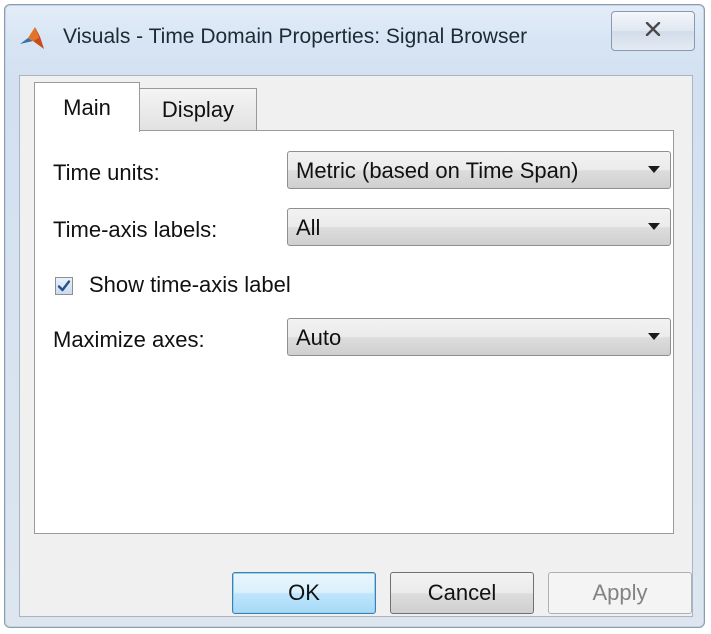 The width and height of the screenshot is (711, 634). I want to click on close-button, so click(653, 31).